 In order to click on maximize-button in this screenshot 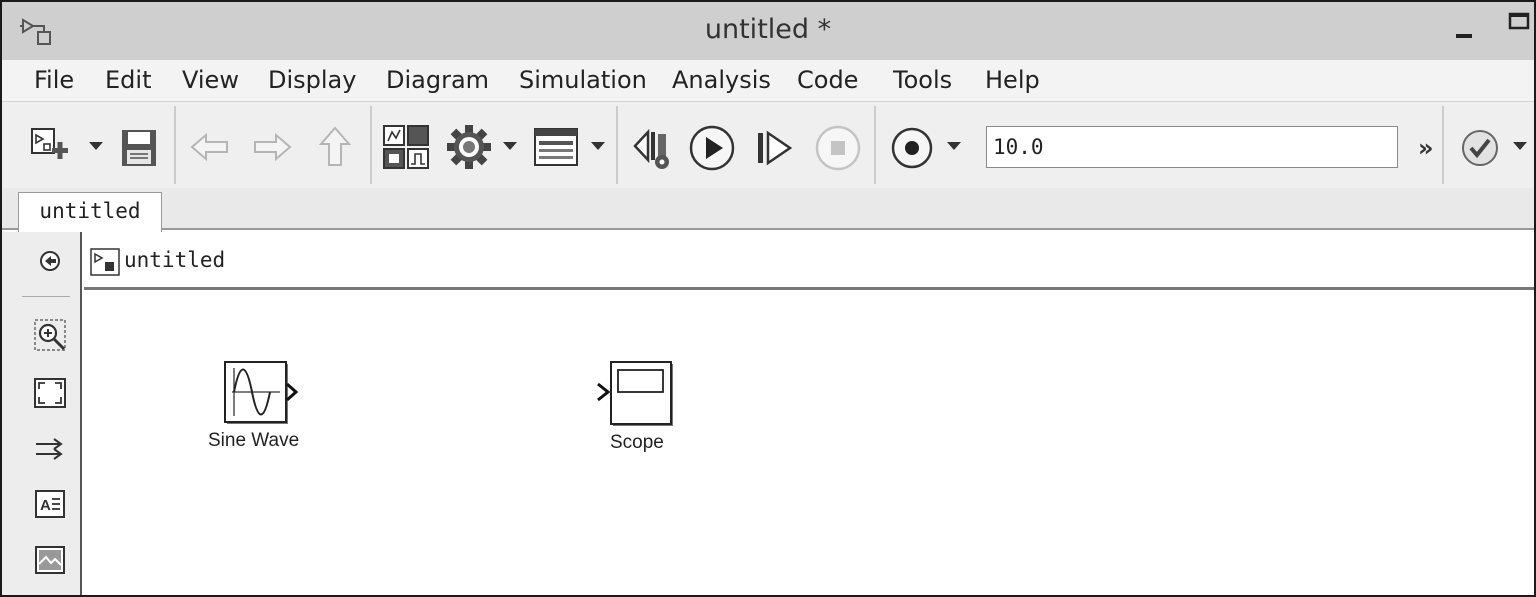, I will do `click(1518, 26)`.